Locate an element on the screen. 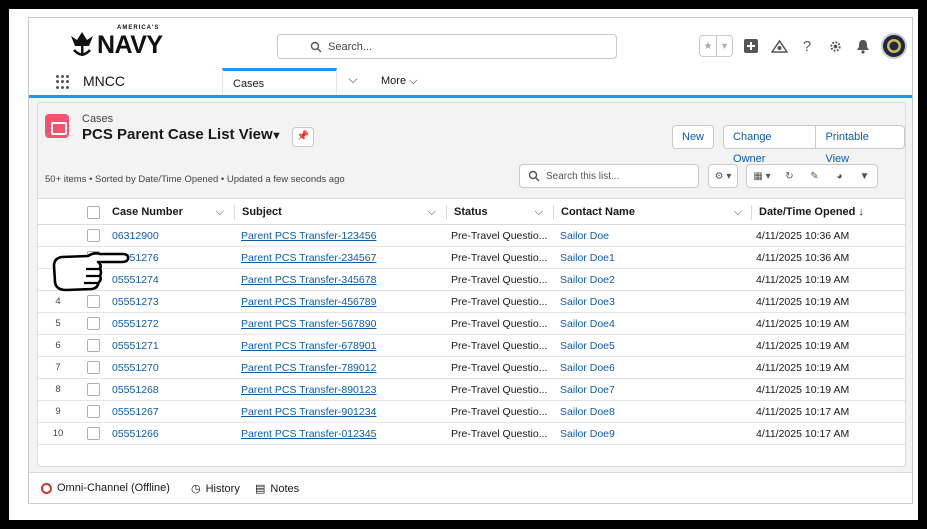 The image size is (927, 529). column-date-opened-label: Date/Time Opened ↓ is located at coordinates (811, 212).